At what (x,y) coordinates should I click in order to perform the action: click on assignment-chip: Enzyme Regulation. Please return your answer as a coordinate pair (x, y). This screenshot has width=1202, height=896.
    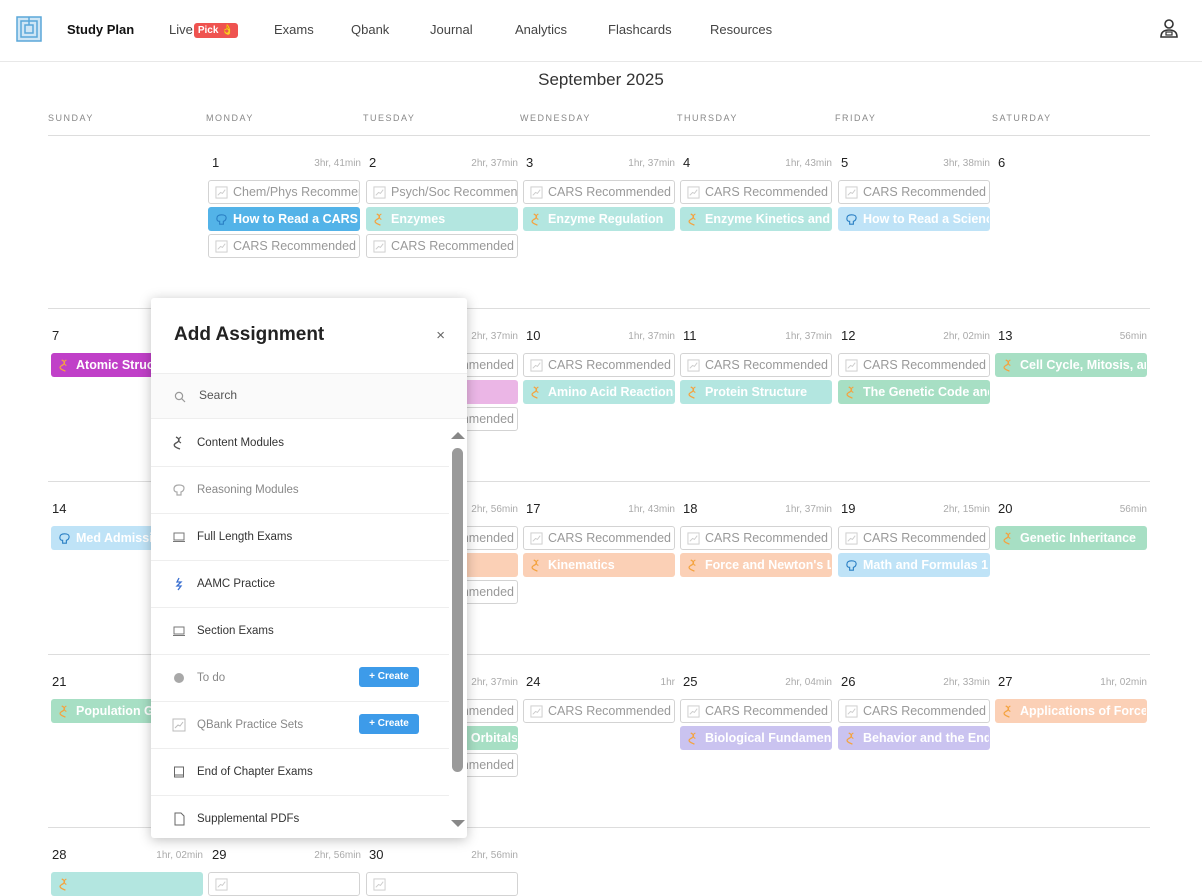
    Looking at the image, I should click on (599, 219).